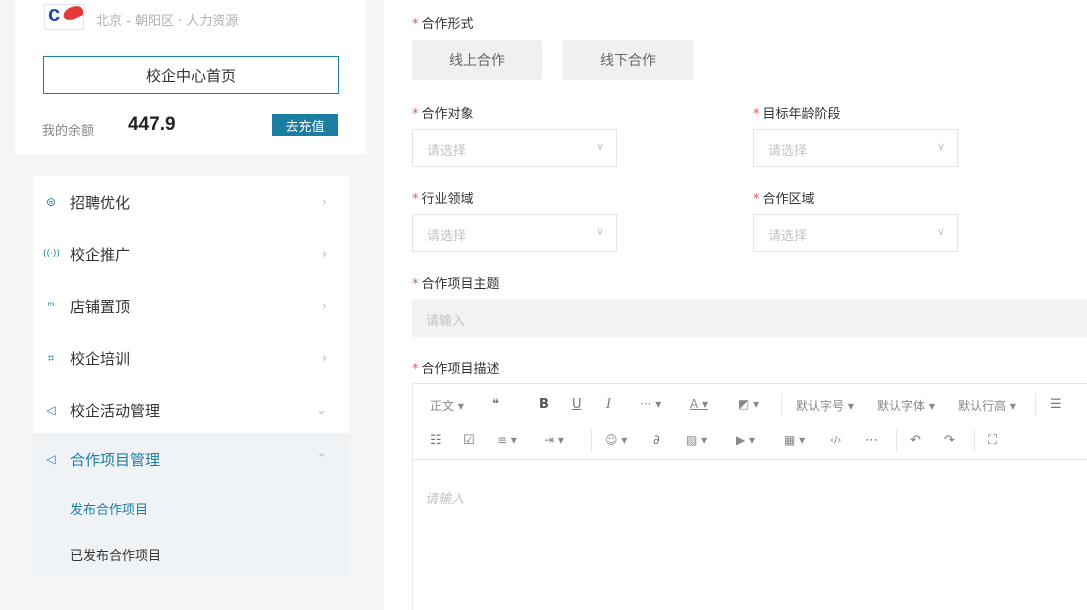 This screenshot has width=1087, height=610. What do you see at coordinates (444, 497) in the screenshot?
I see `editor-content-placeholder: 请输入` at bounding box center [444, 497].